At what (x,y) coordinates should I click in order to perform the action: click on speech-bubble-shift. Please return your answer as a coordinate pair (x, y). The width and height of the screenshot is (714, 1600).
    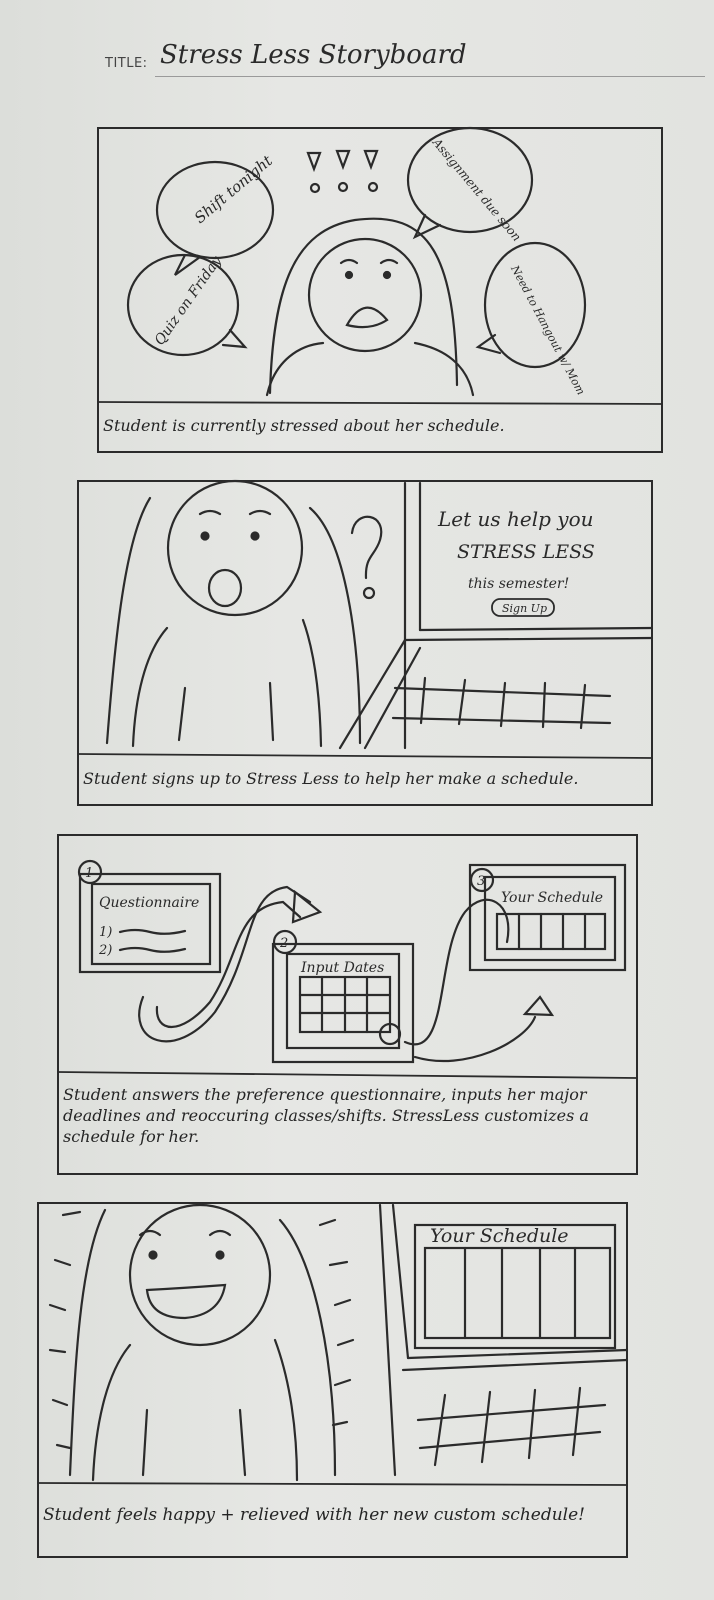
    Looking at the image, I should click on (215, 218).